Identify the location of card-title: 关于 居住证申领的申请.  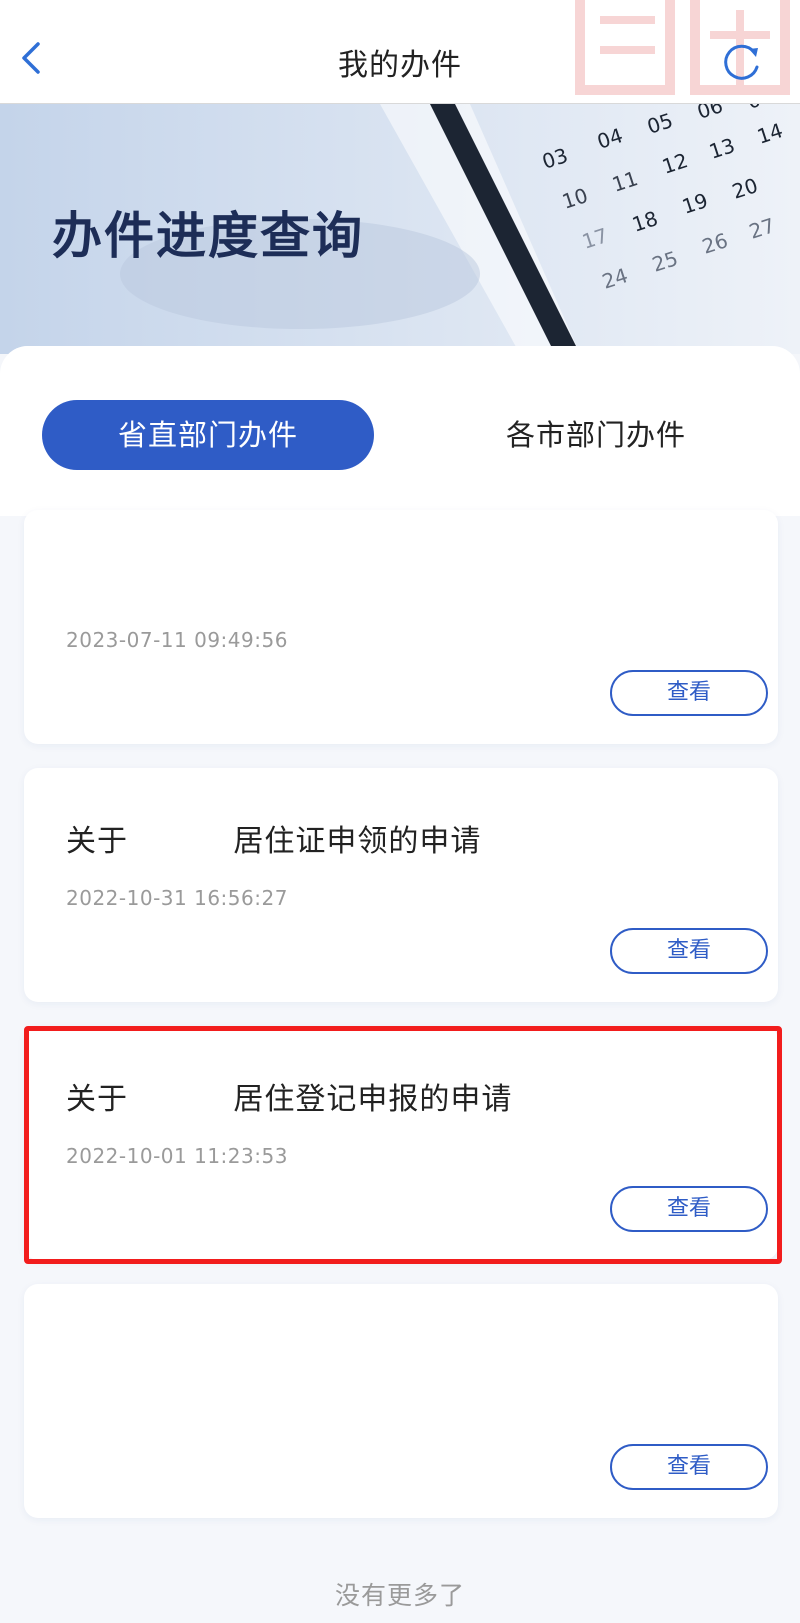
(274, 841).